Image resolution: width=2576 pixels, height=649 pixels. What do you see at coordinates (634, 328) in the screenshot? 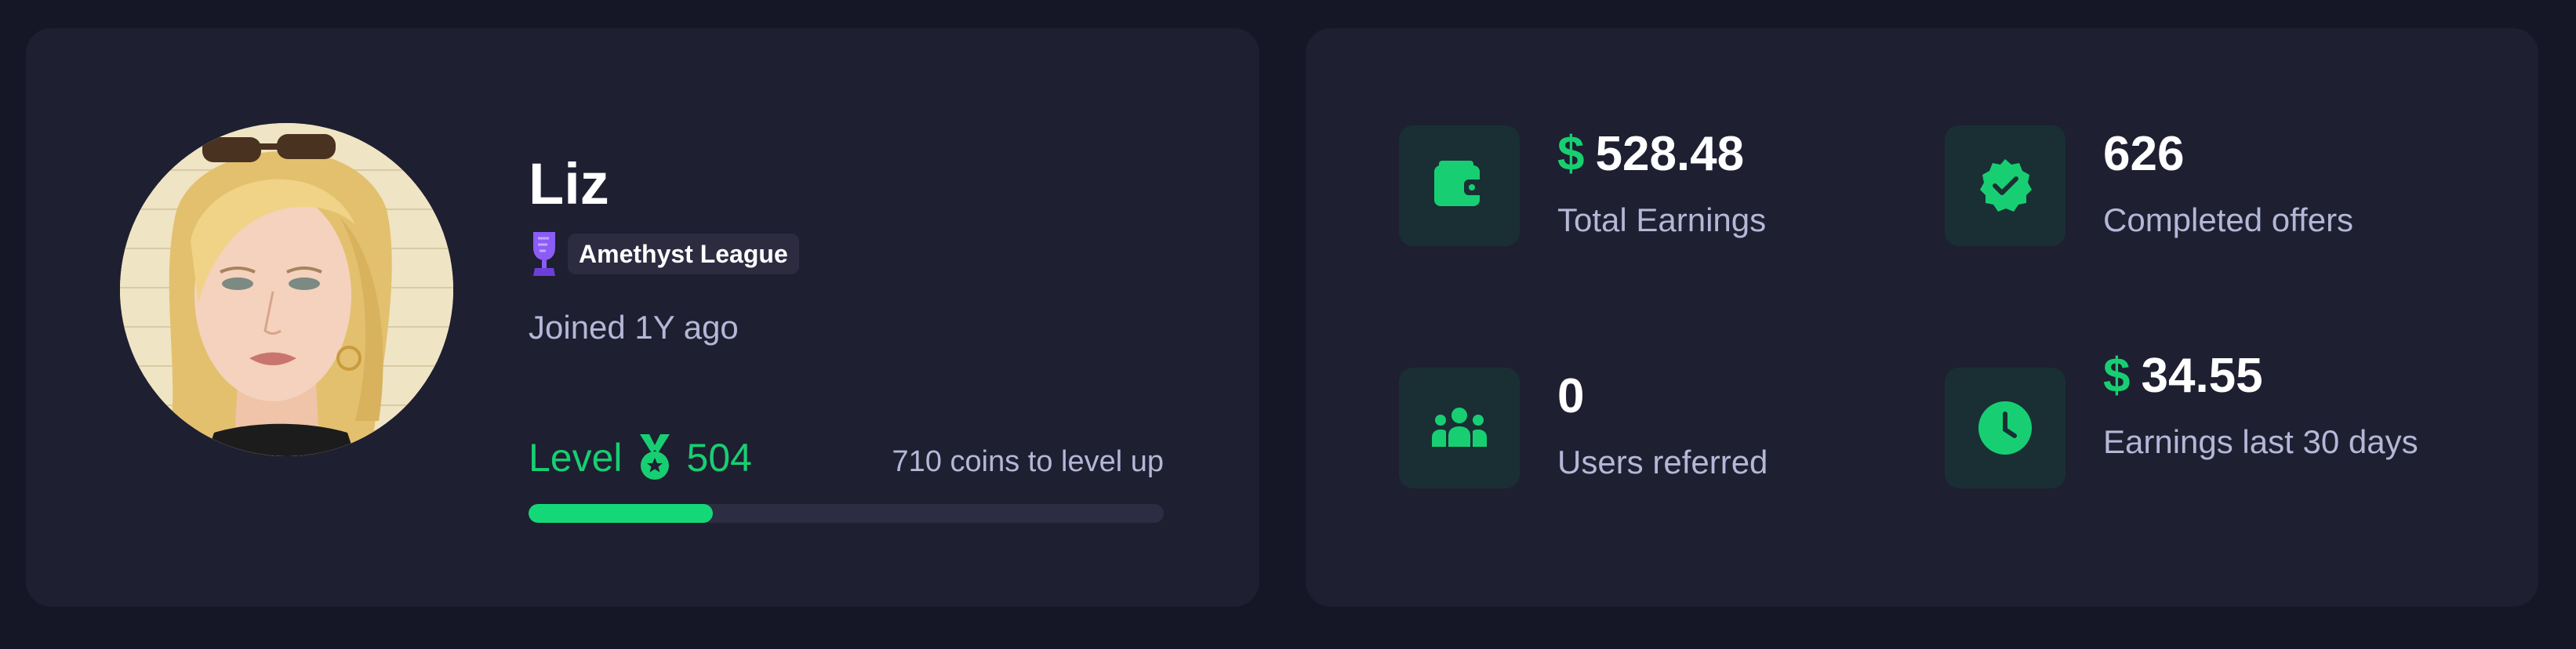
I see `joined-date: Joined 1Y ago` at bounding box center [634, 328].